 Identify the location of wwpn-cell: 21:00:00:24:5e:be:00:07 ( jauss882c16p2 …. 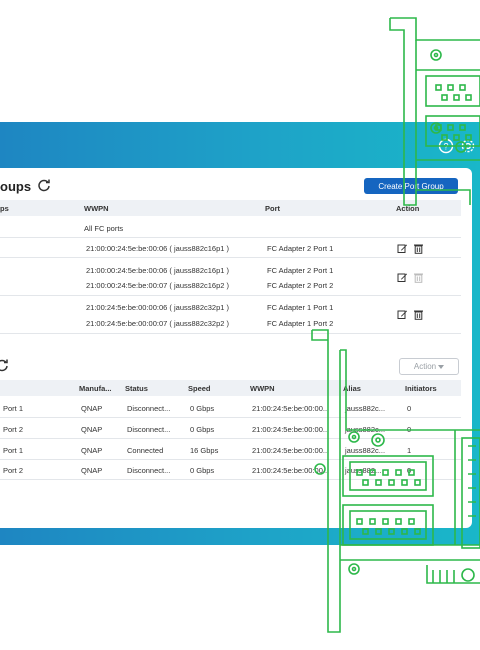
(158, 285).